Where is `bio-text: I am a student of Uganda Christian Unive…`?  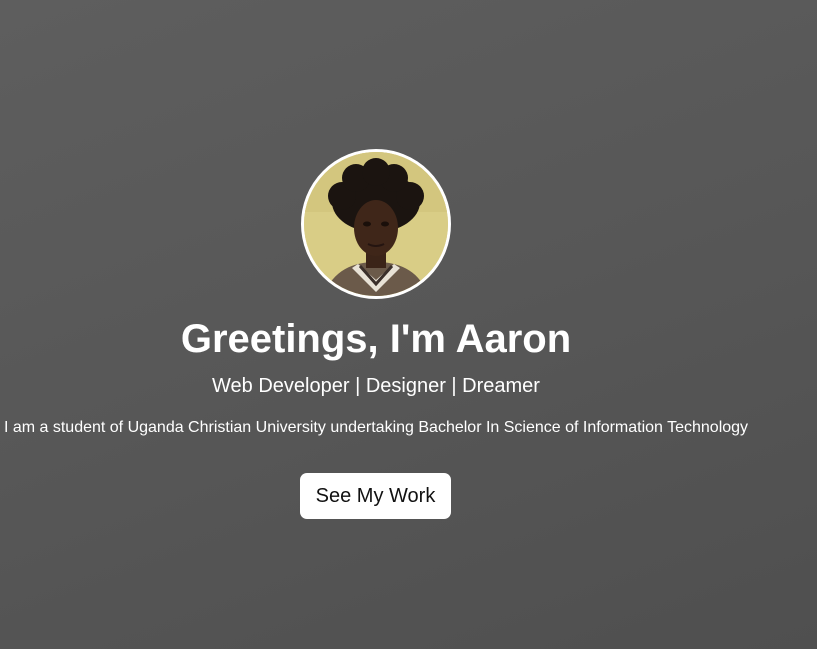
bio-text: I am a student of Uganda Christian Unive… is located at coordinates (376, 427).